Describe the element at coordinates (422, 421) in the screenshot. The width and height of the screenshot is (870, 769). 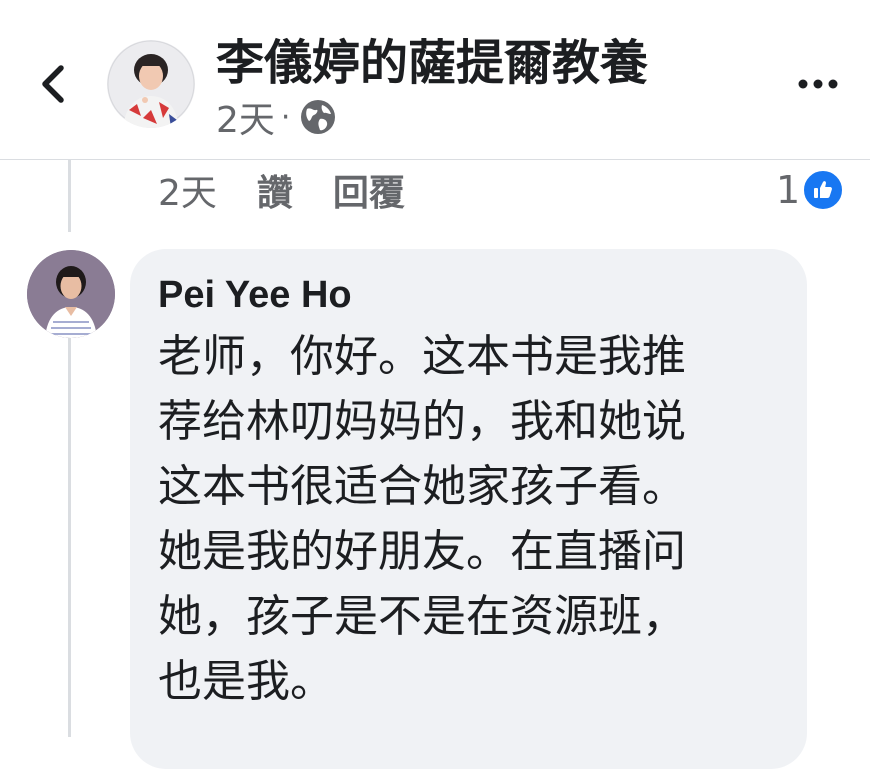
I see `comment-line: 荐给林叨妈妈的，我和她说` at that location.